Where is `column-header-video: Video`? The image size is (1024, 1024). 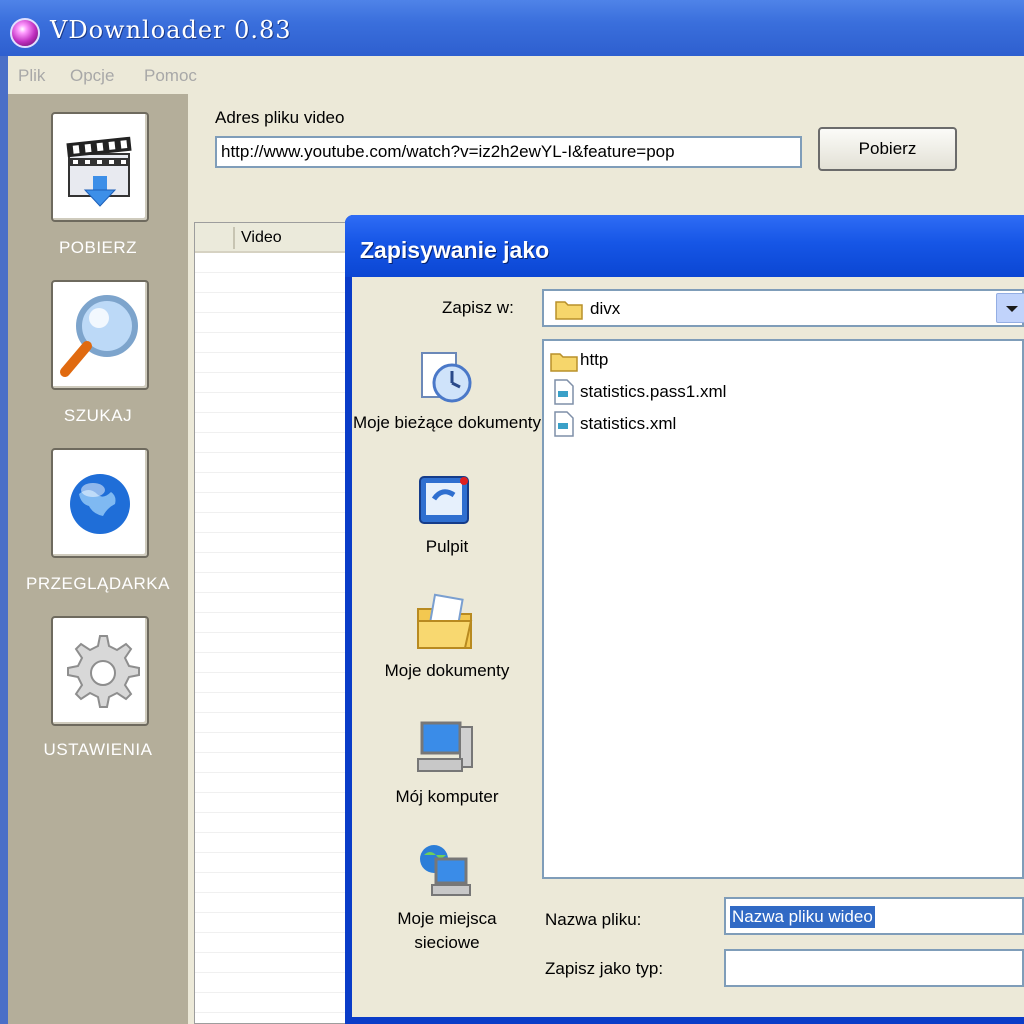 column-header-video: Video is located at coordinates (261, 238).